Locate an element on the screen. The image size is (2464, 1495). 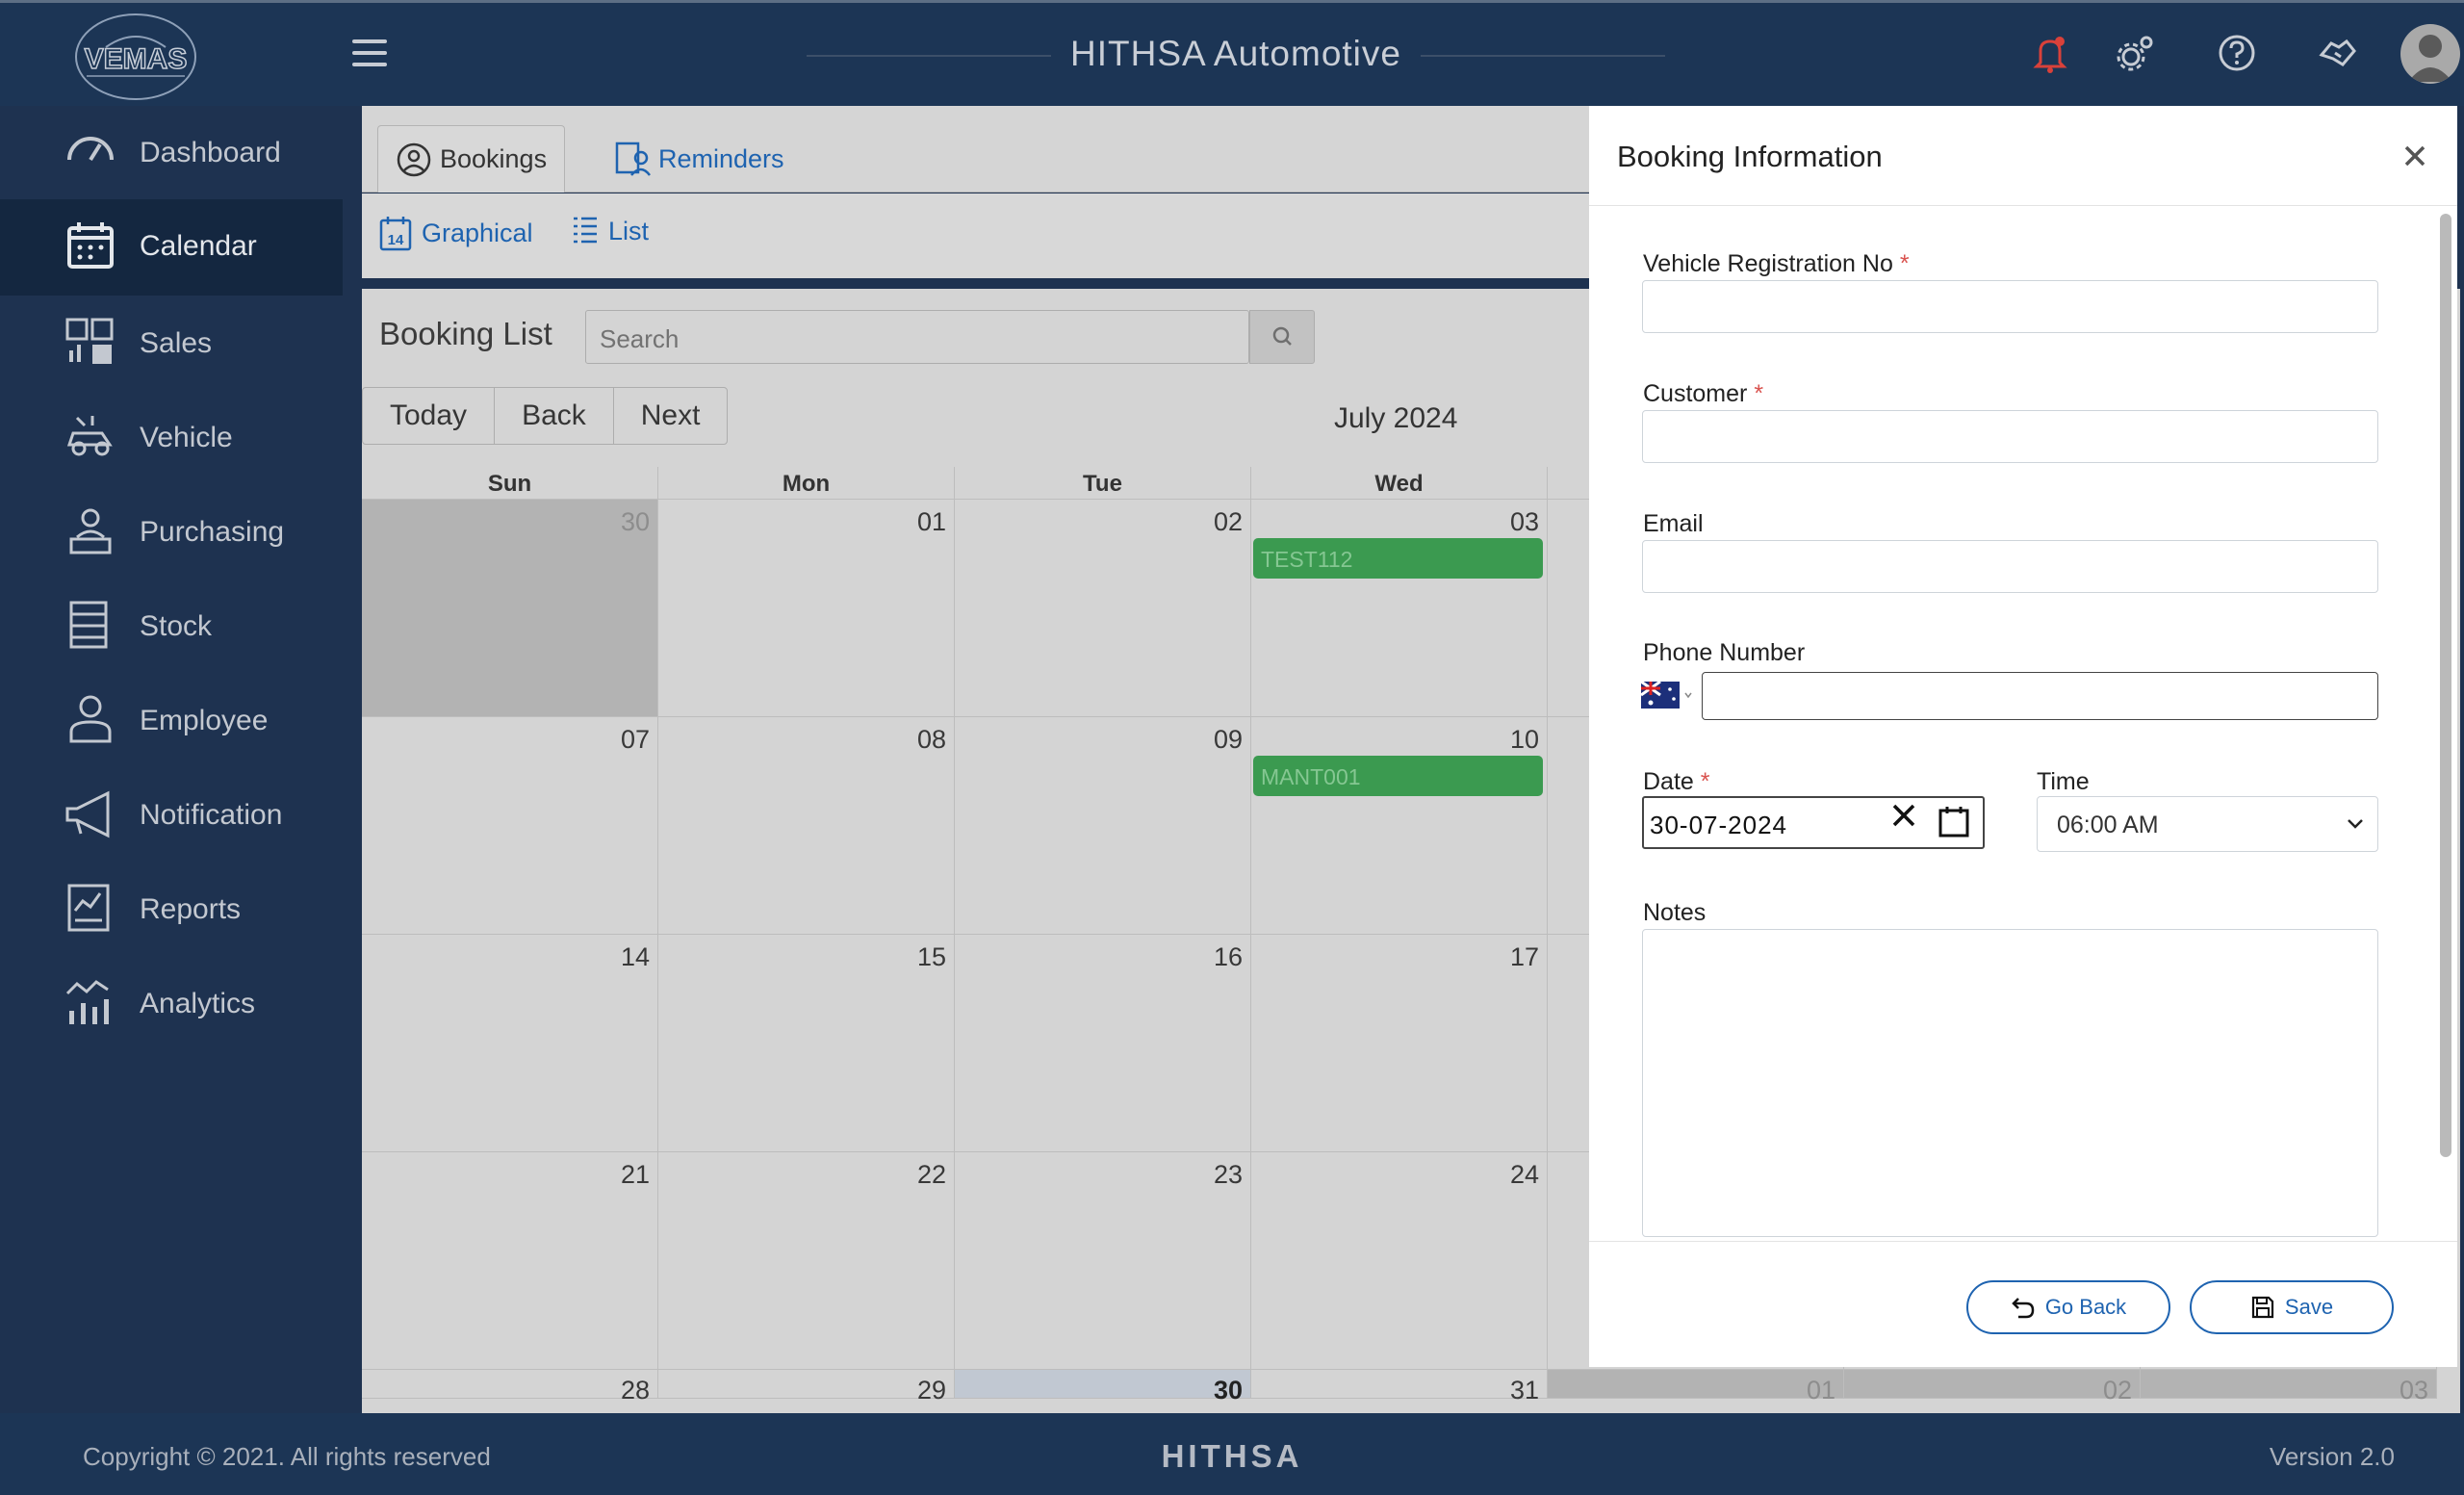
phone-number-input is located at coordinates (2040, 696).